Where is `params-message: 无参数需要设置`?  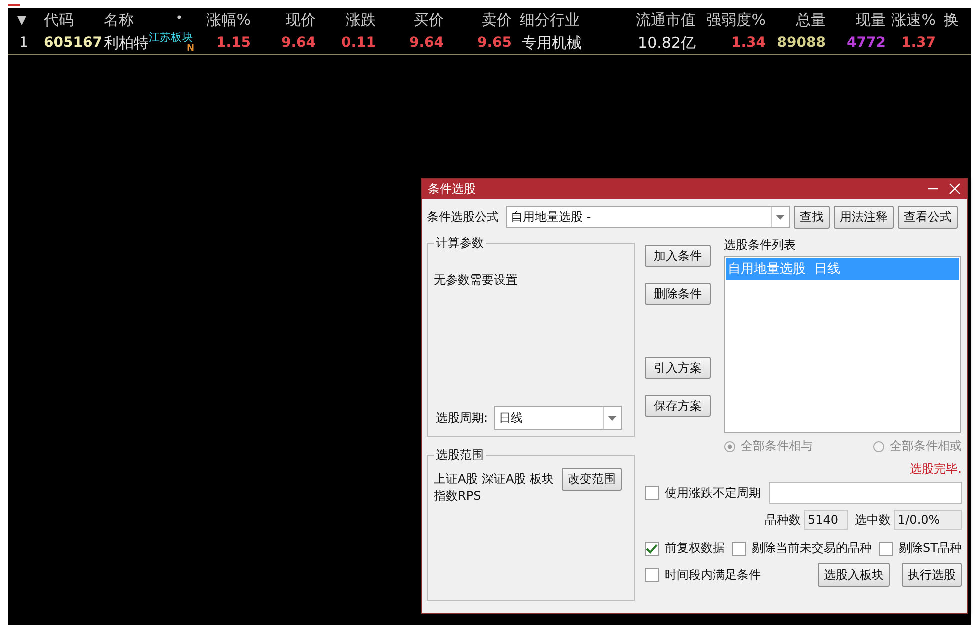 params-message: 无参数需要设置 is located at coordinates (476, 280).